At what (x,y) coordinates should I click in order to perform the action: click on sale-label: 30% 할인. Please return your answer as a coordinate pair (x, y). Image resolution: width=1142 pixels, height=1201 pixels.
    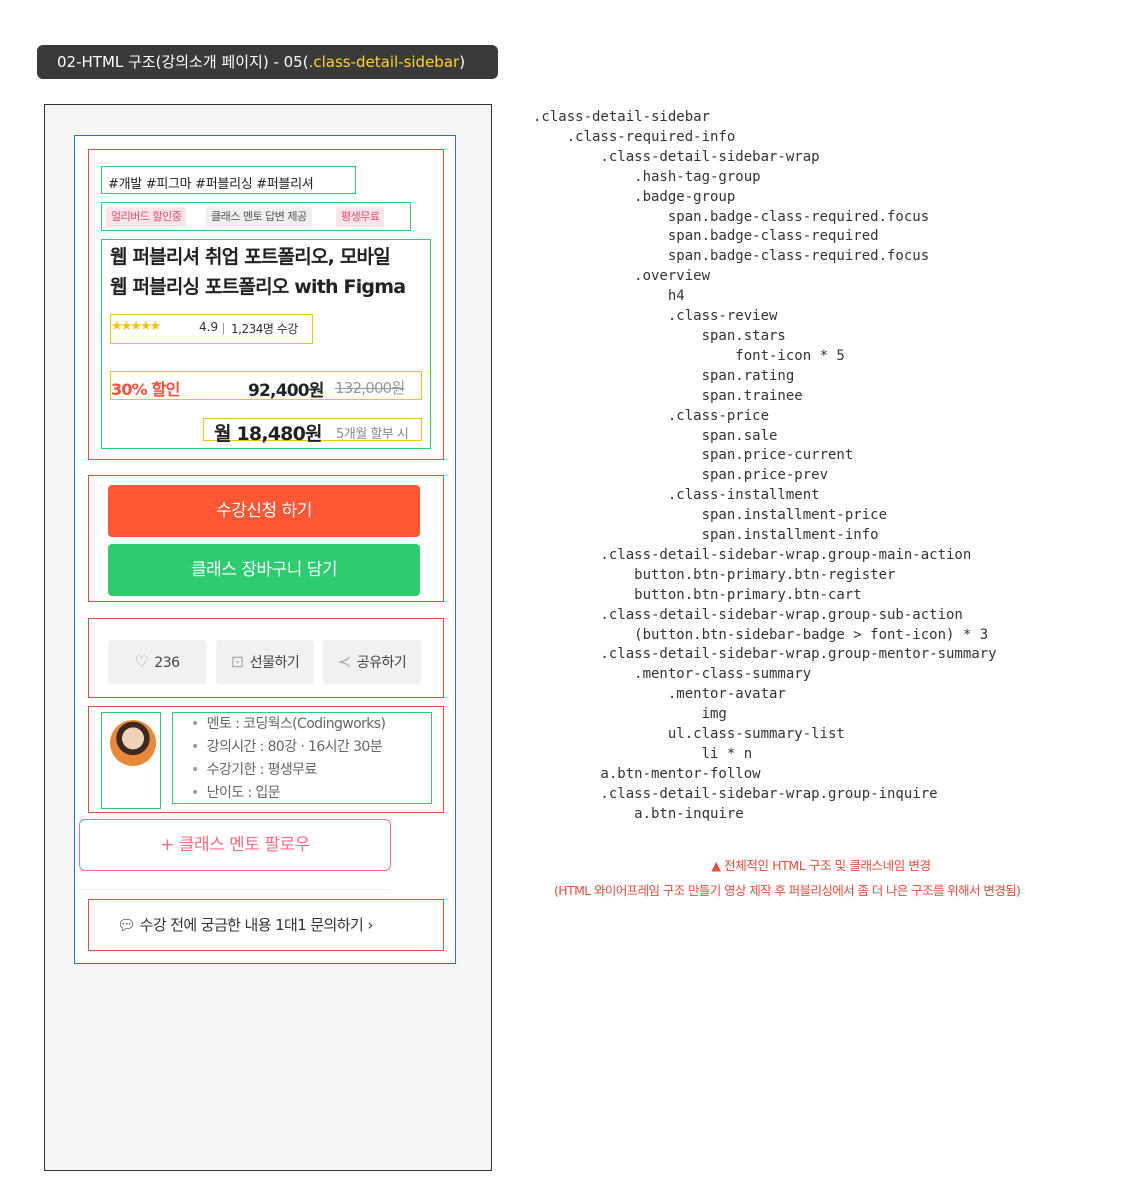
    Looking at the image, I should click on (145, 389).